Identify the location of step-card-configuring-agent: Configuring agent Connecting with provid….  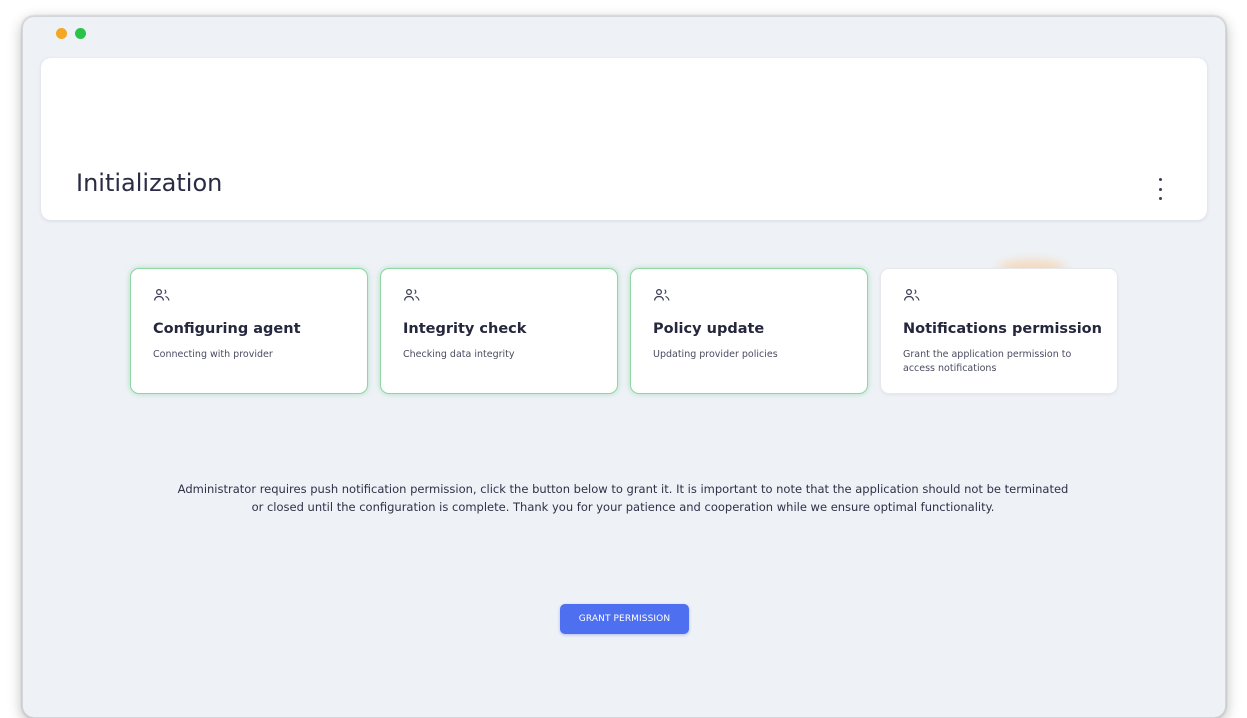
(249, 331).